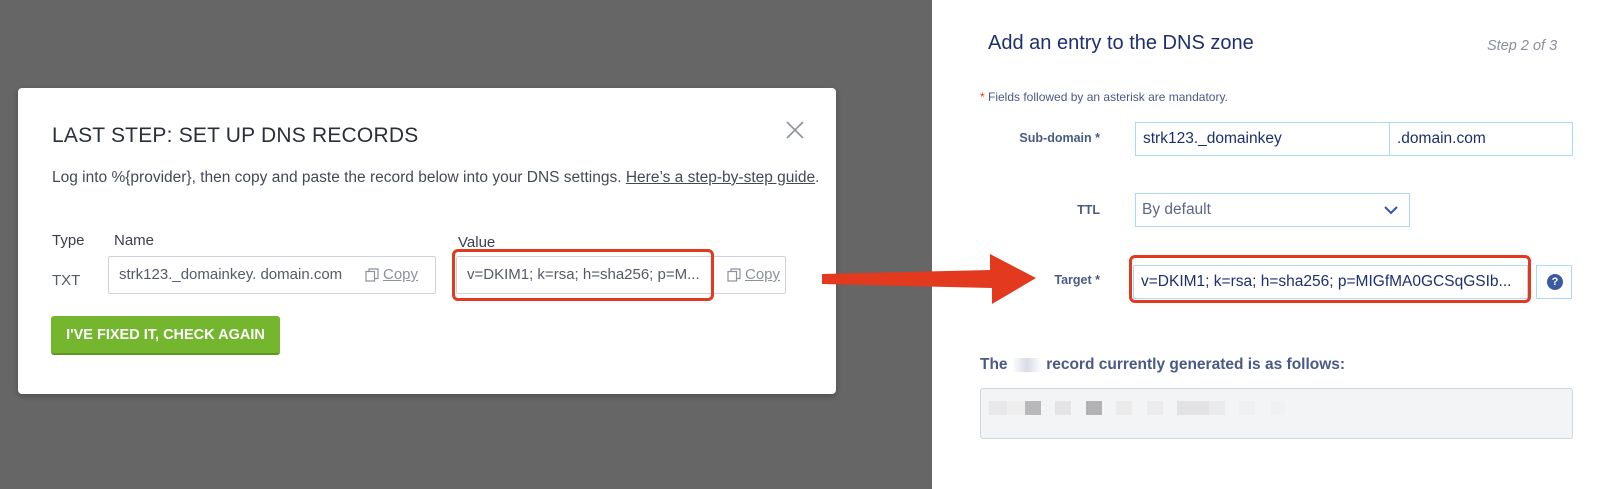  What do you see at coordinates (1097, 138) in the screenshot?
I see `subdomain-asterisk: *` at bounding box center [1097, 138].